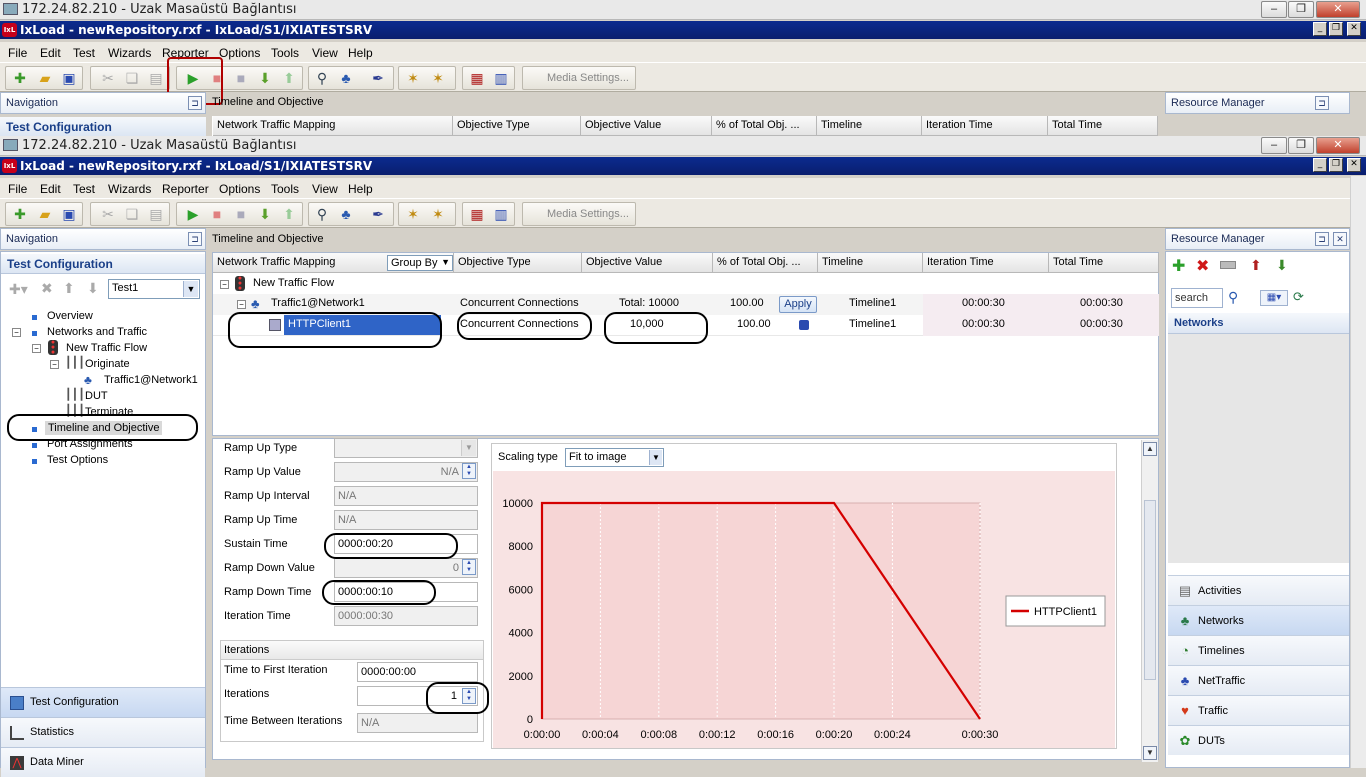 This screenshot has height=777, width=1366. I want to click on resource-networks: ♣ Networks, so click(1258, 620).